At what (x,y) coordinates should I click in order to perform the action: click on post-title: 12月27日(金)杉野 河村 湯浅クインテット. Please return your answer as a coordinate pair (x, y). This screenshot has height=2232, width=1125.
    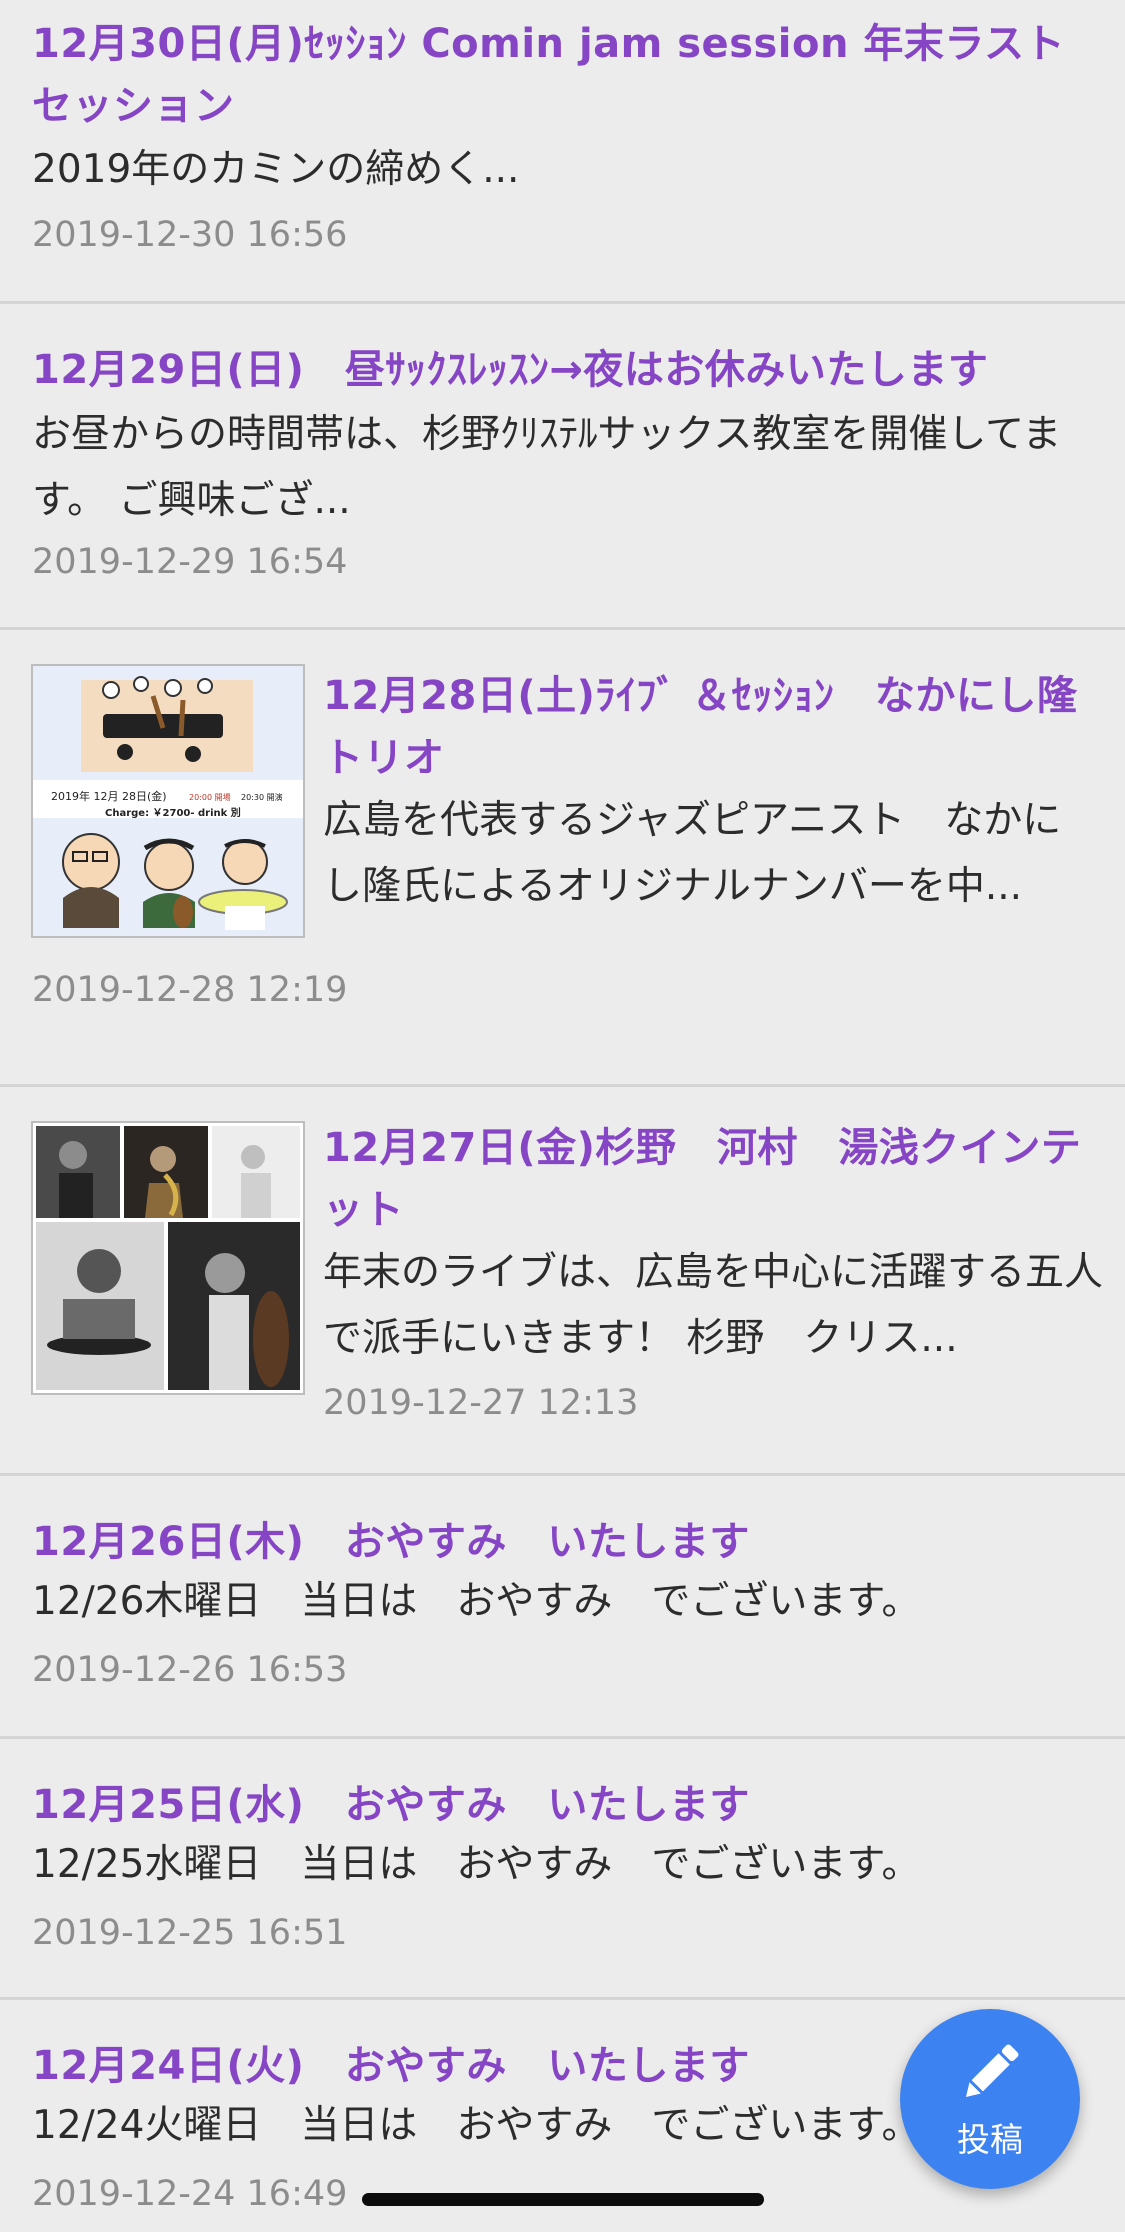
    Looking at the image, I should click on (713, 1179).